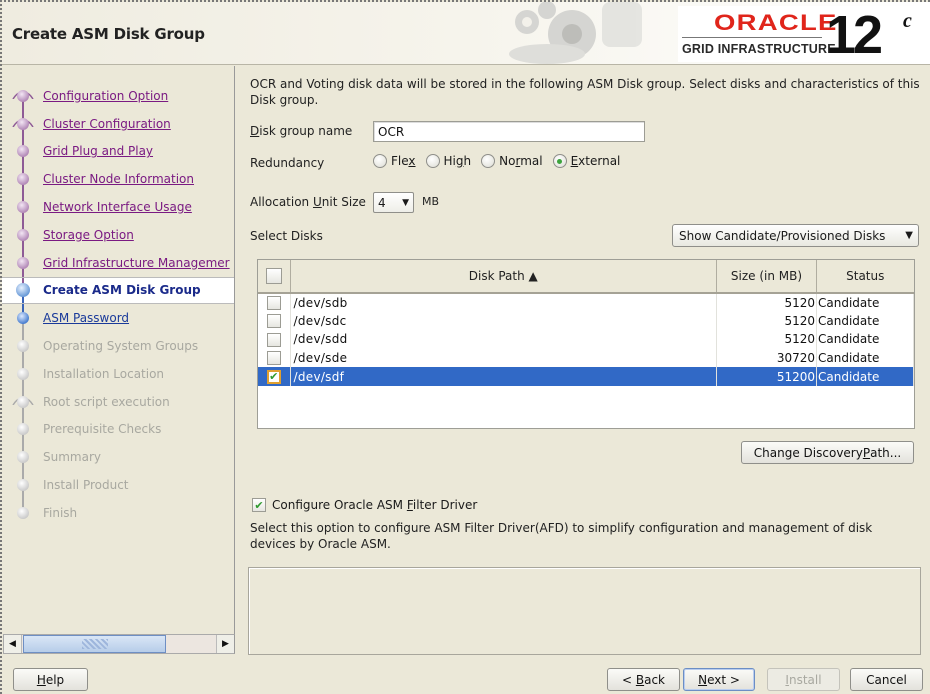 The width and height of the screenshot is (930, 694). I want to click on sidebar-step: Grid Plug and Play, so click(118, 151).